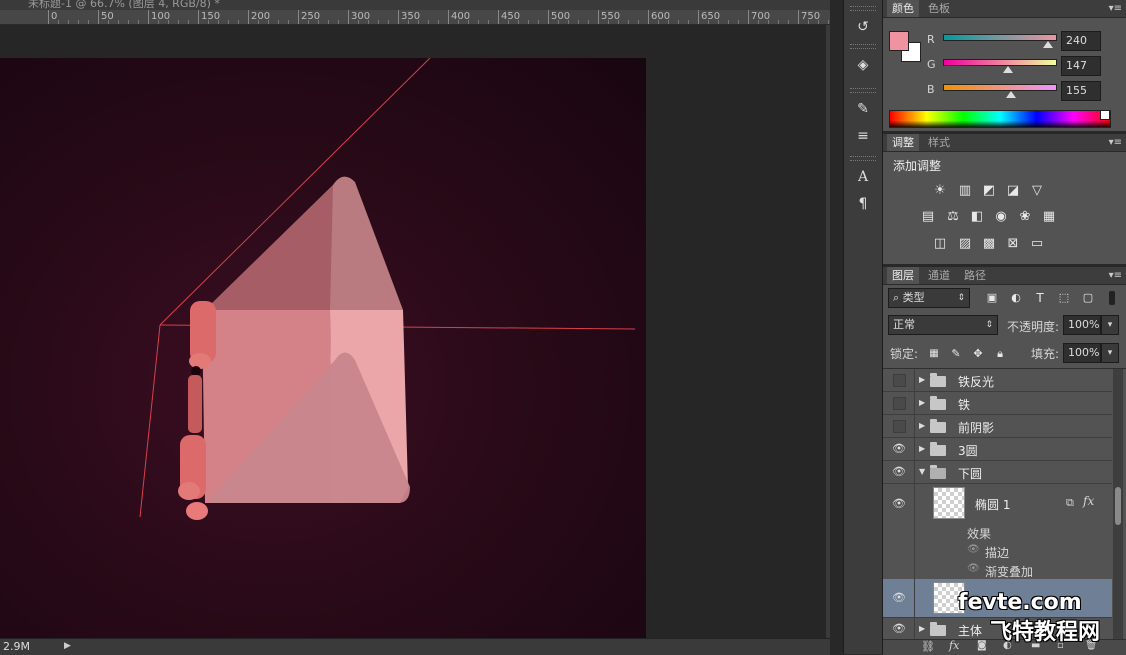 This screenshot has height=655, width=1126. I want to click on color-lookup-icon: ▦, so click(1049, 217).